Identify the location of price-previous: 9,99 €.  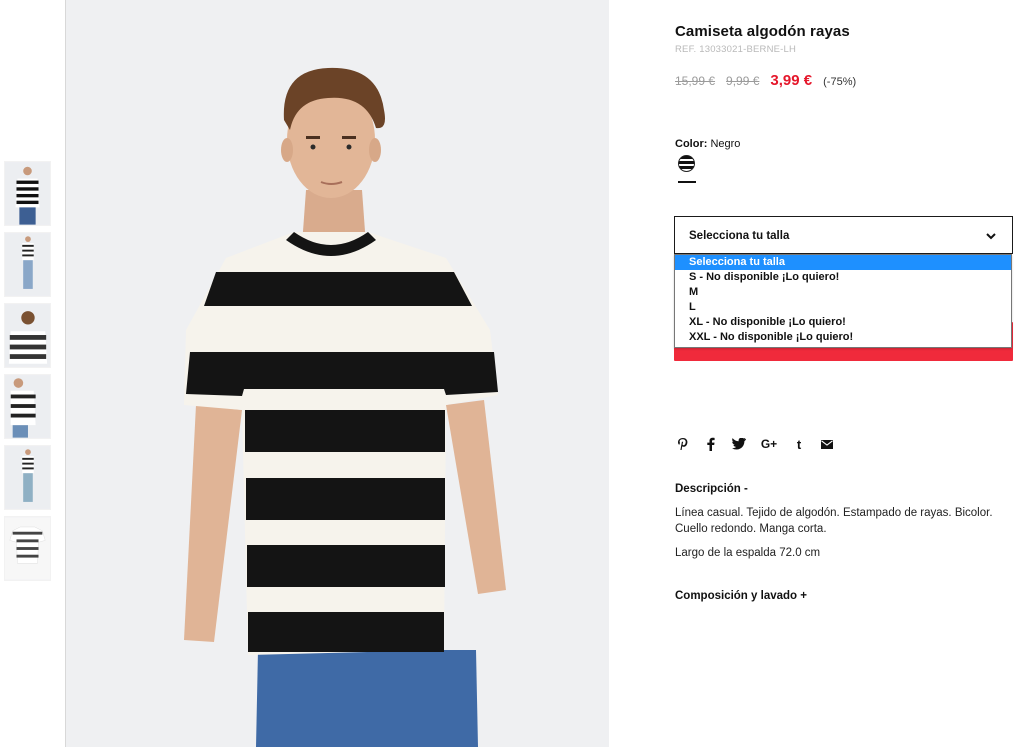
(743, 81).